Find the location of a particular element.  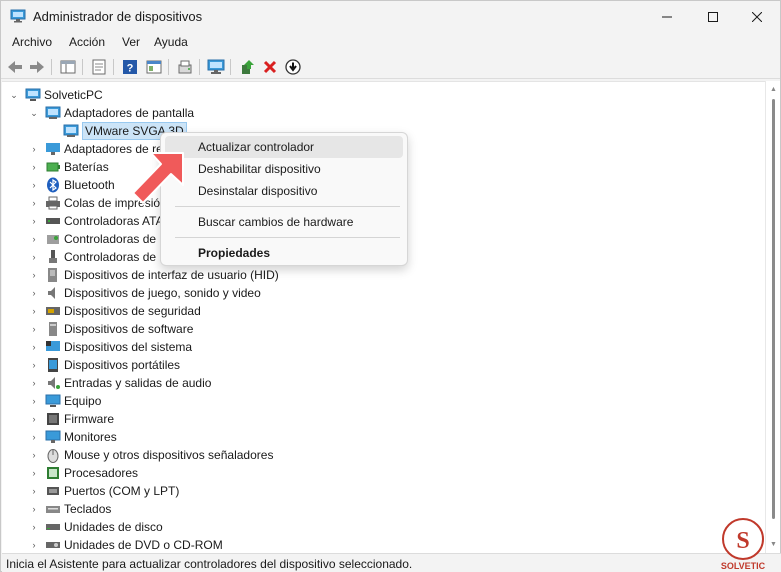

tree-item-controllers-1: › Controladoras de is located at coordinates (92, 239).